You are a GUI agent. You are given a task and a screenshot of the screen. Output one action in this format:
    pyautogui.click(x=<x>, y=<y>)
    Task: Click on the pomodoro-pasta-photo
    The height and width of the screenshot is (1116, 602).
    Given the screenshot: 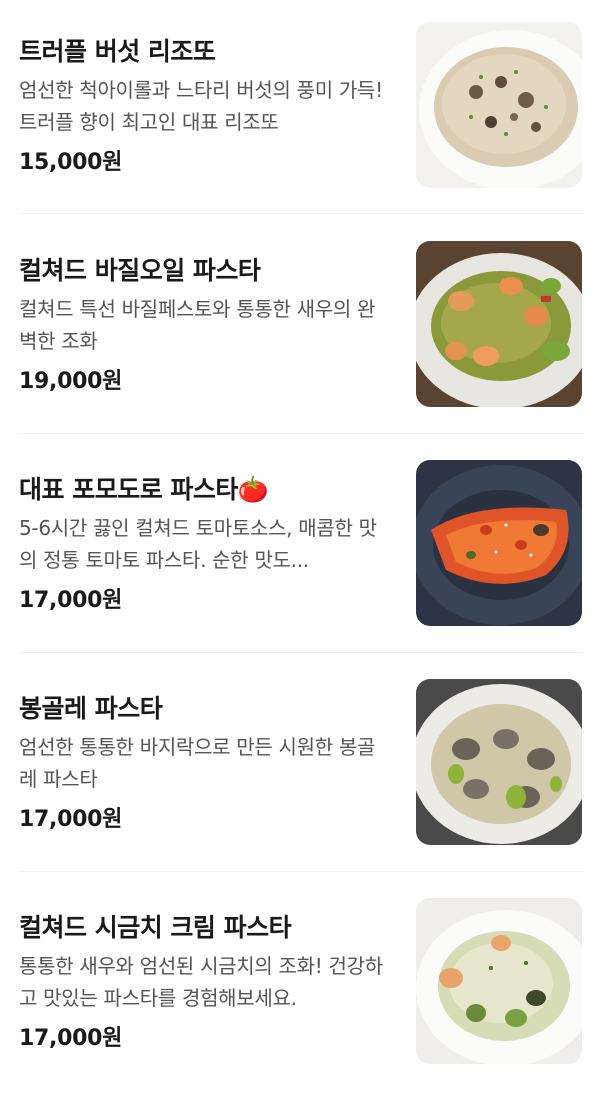 What is the action you would take?
    pyautogui.click(x=499, y=543)
    